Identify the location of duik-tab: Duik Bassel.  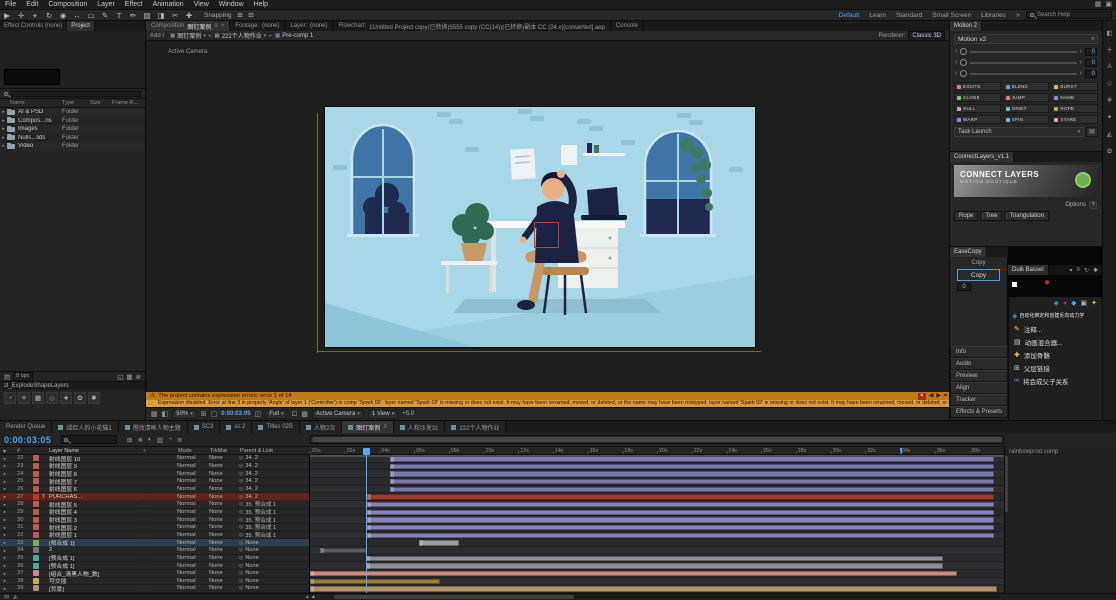
(1028, 270).